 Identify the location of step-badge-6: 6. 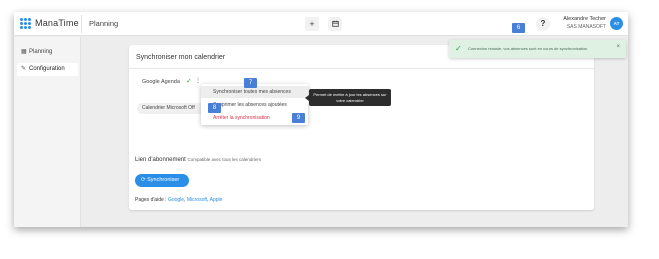
(518, 28).